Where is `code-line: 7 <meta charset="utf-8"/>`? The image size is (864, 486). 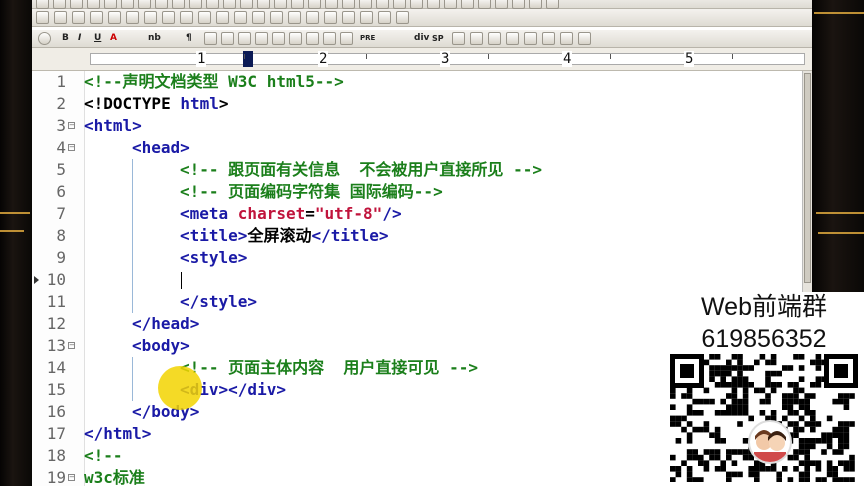
code-line: 7 <meta charset="utf-8"/> is located at coordinates (417, 214).